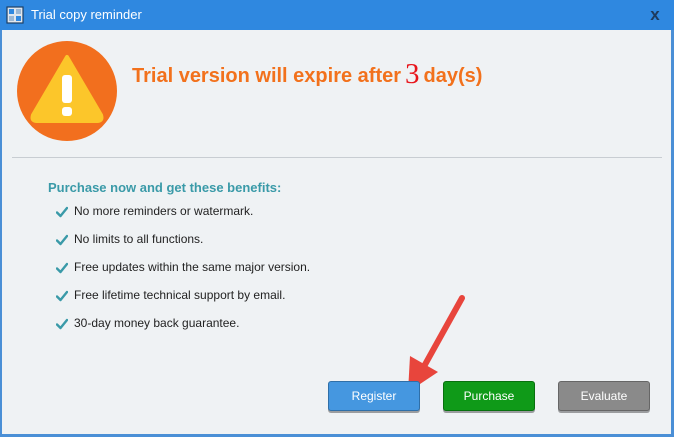  Describe the element at coordinates (267, 76) in the screenshot. I see `heading-prefix: Trial version will expire after` at that location.